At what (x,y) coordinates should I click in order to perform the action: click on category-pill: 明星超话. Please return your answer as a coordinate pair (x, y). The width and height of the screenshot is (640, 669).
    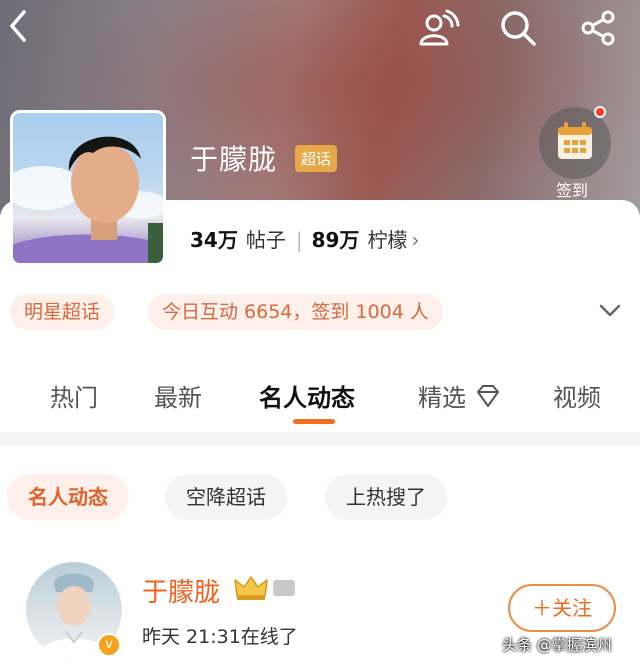
    Looking at the image, I should click on (62, 312).